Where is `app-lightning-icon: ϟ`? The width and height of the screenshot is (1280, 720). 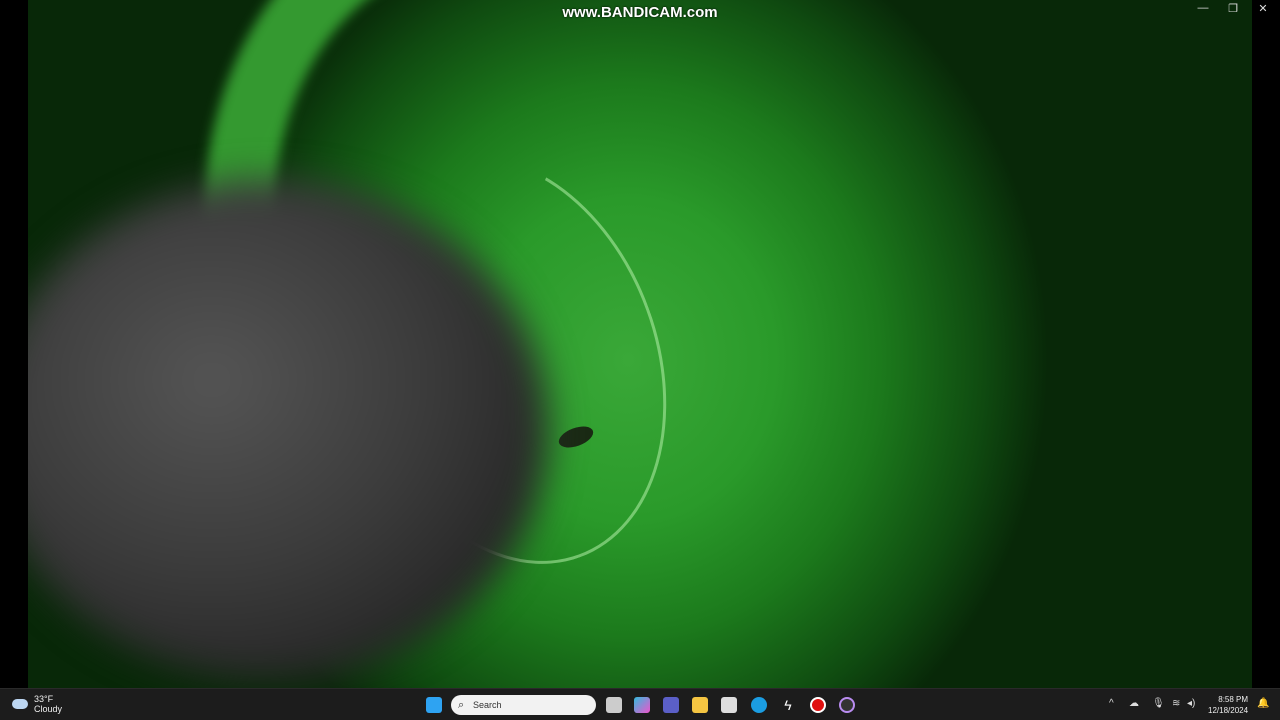 app-lightning-icon: ϟ is located at coordinates (788, 705).